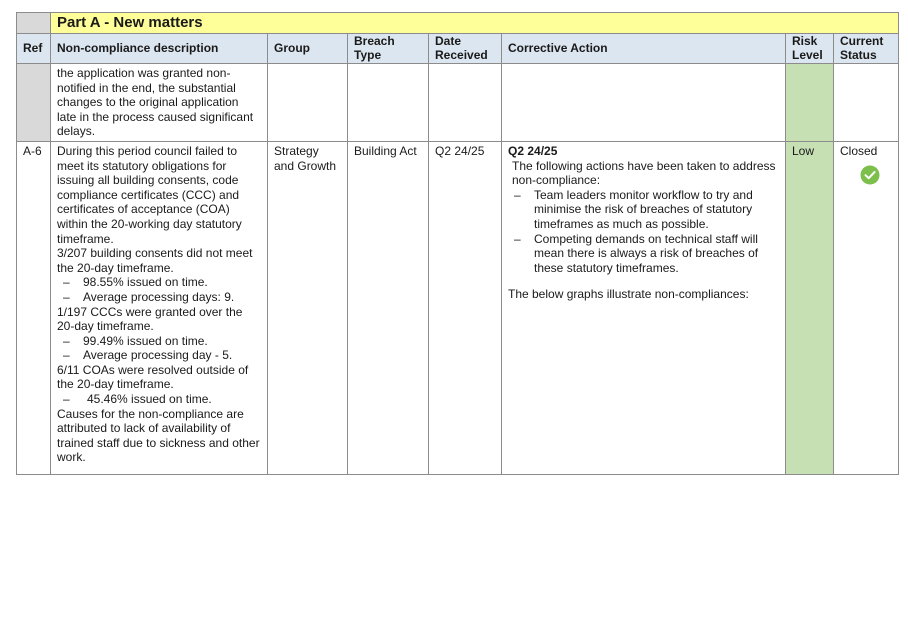 The image size is (908, 626). What do you see at coordinates (159, 355) in the screenshot?
I see `list-item: Average processing day - 5.` at bounding box center [159, 355].